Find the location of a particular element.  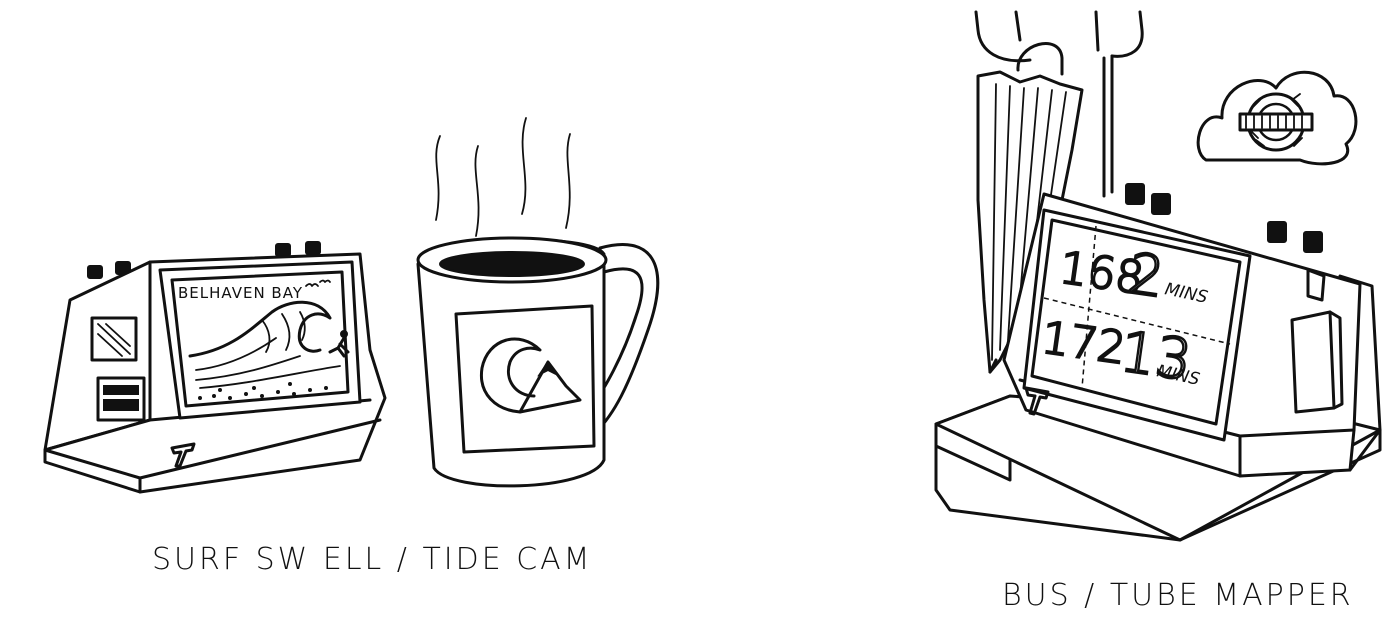

surf-tide-cam-device: BELHAVEN BAY is located at coordinates (215, 367).